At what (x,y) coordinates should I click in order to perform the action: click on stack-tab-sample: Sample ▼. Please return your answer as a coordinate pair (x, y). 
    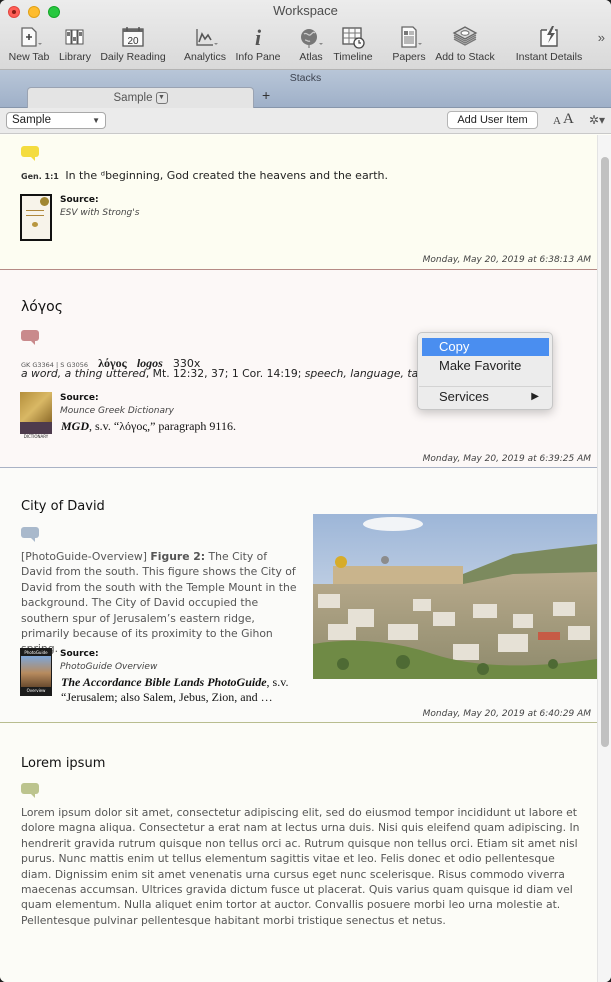
    Looking at the image, I should click on (140, 98).